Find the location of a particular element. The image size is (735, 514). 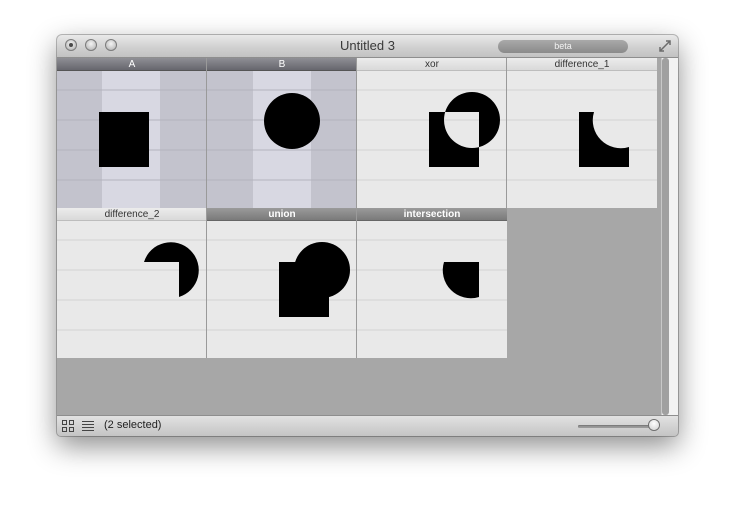

grid-view-icon is located at coordinates (68, 426).